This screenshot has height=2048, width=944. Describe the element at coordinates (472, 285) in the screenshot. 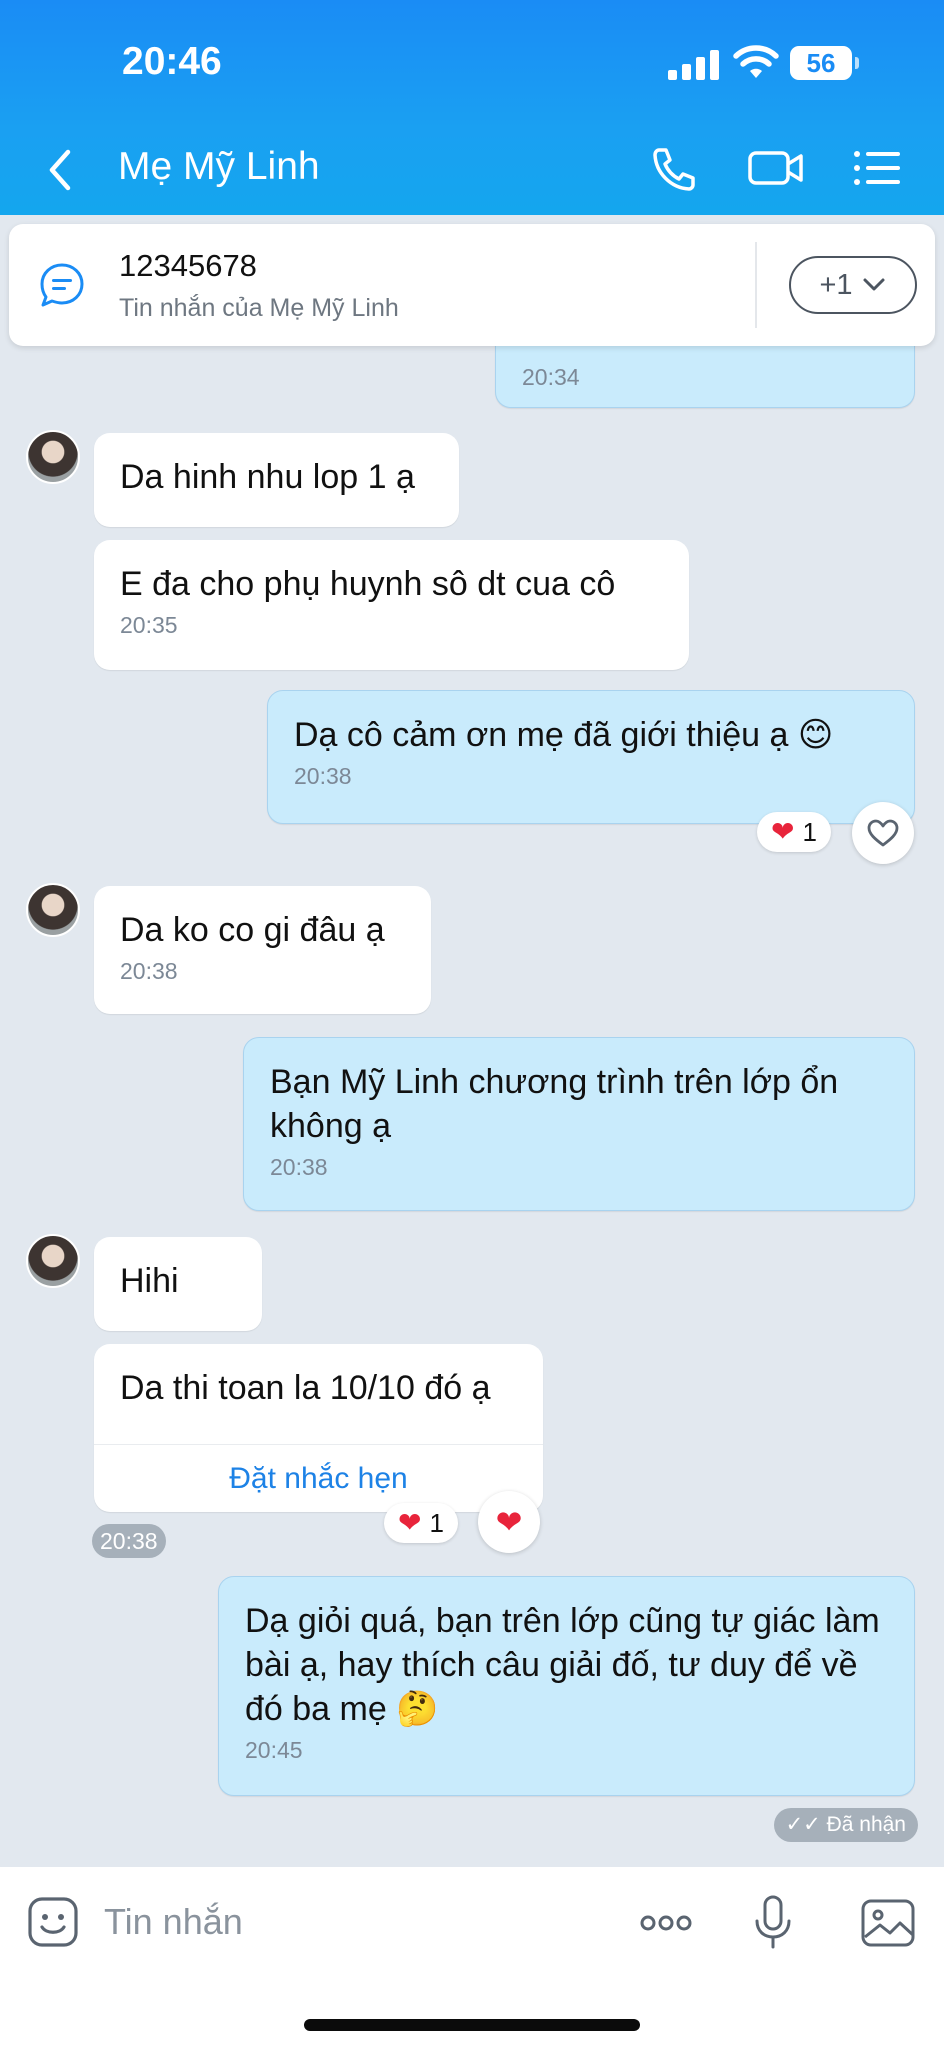

I see `pinned-message-card: 12345678 Tin nhắn của Mẹ Mỹ Linh +1` at that location.